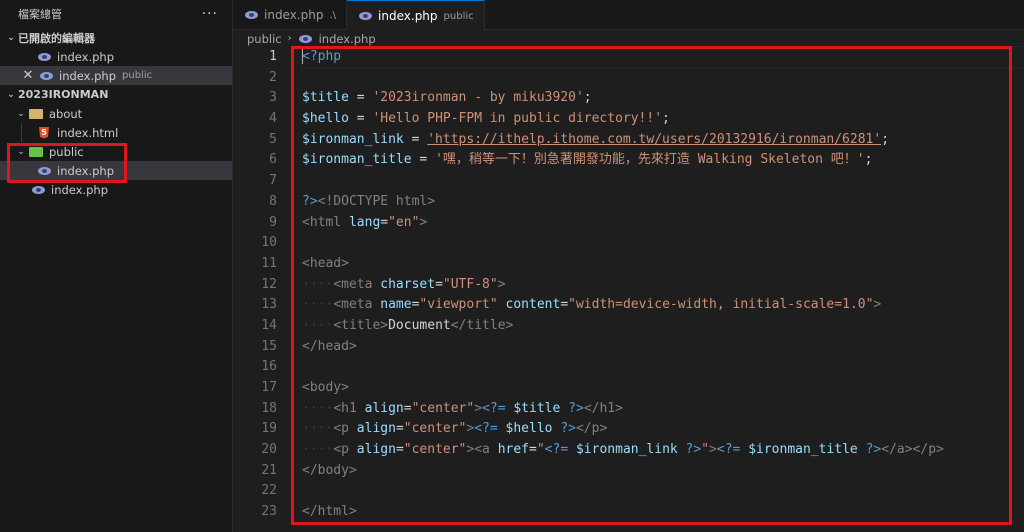  I want to click on open-editors-section: ⌄ 已開啟的編輯器, so click(116, 37).